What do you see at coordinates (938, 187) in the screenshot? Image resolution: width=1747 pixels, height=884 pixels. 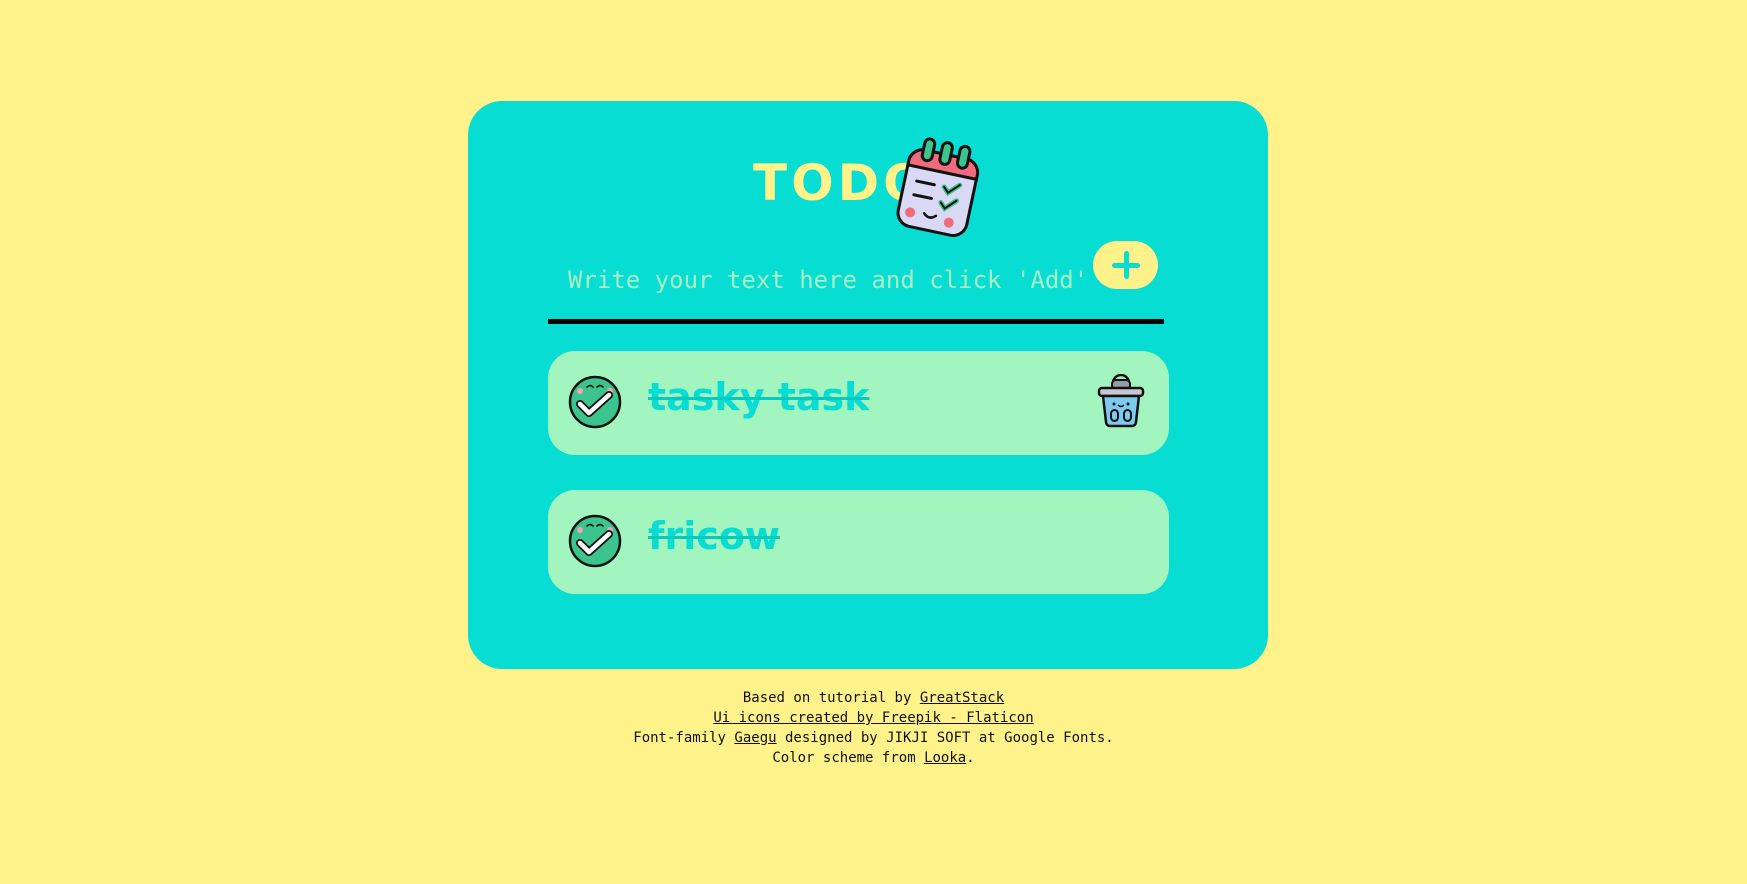 I see `calendar-checklist-icon` at bounding box center [938, 187].